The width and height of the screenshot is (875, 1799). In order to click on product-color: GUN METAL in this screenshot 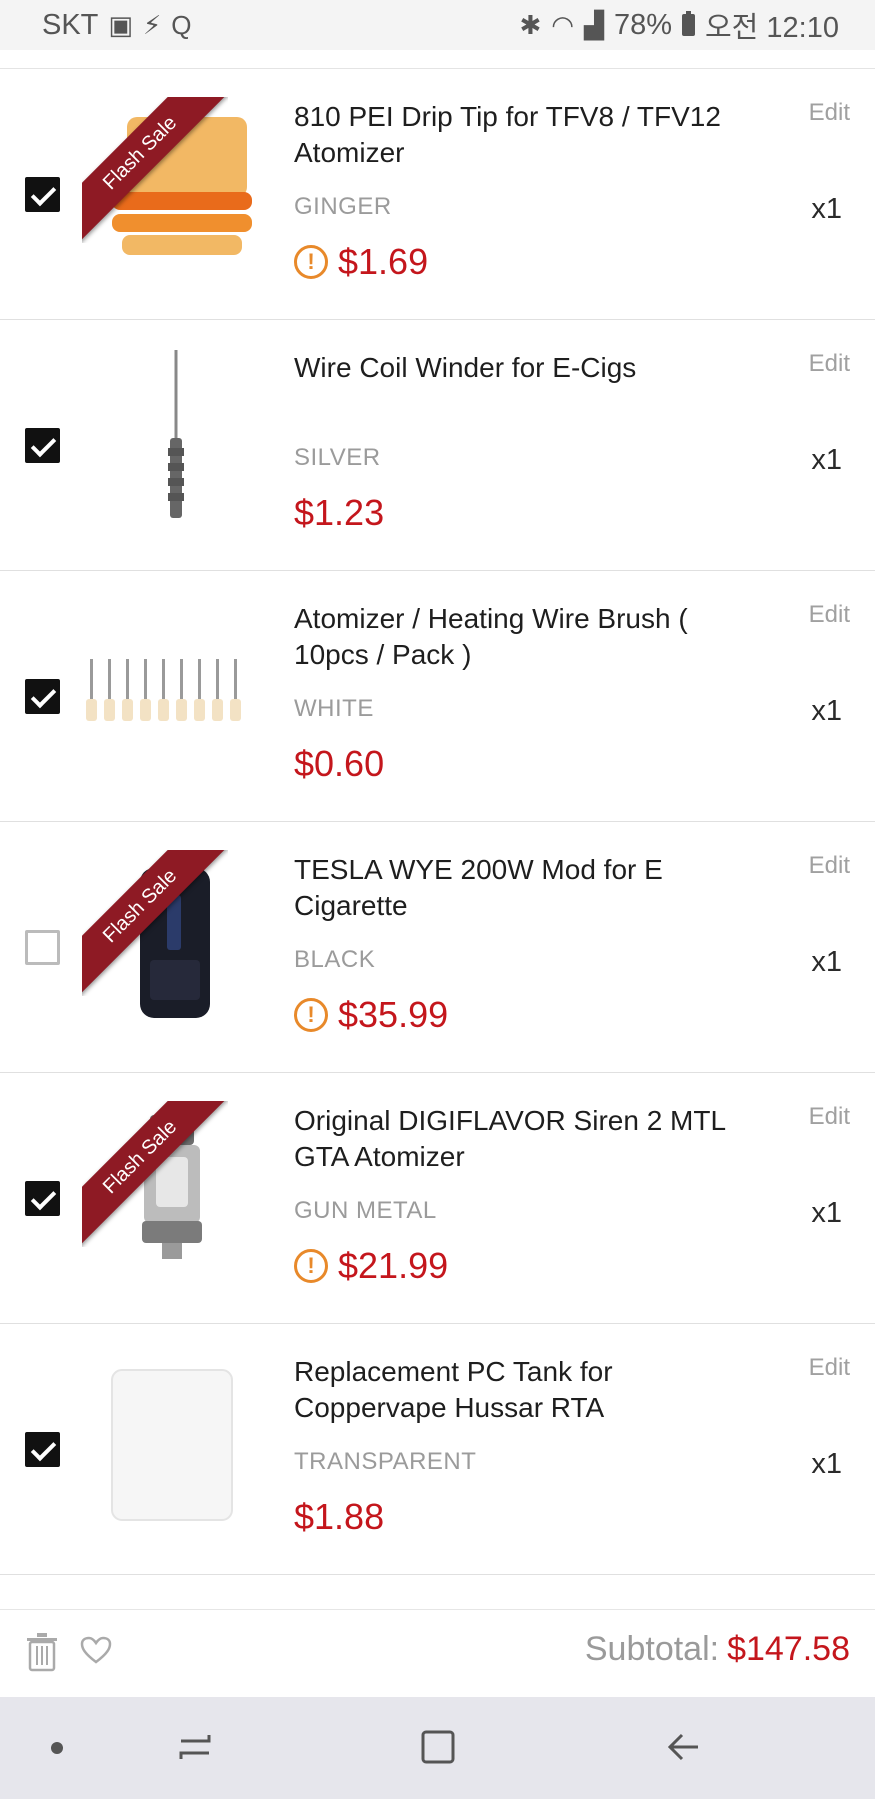, I will do `click(365, 1210)`.